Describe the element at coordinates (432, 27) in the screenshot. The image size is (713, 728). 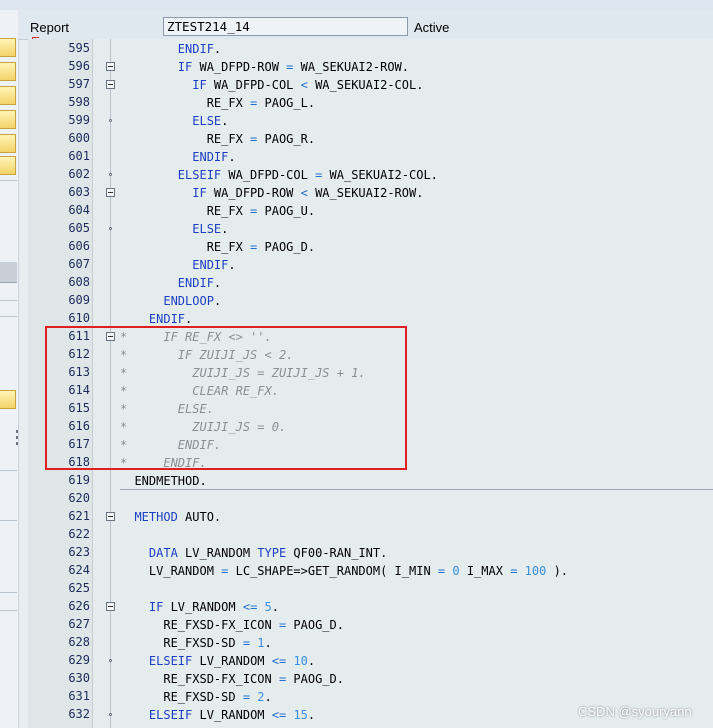
I see `program-status: Active` at that location.